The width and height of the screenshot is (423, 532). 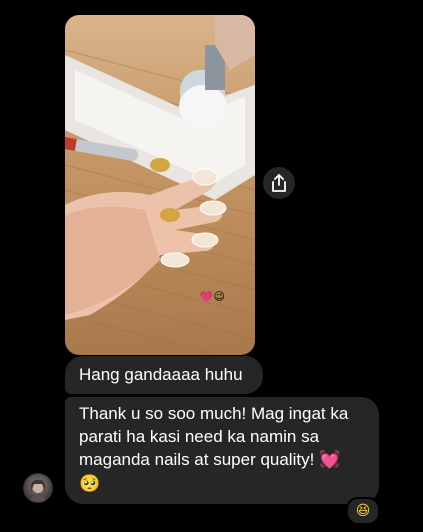 I want to click on heart-emoji: 💓, so click(x=330, y=460).